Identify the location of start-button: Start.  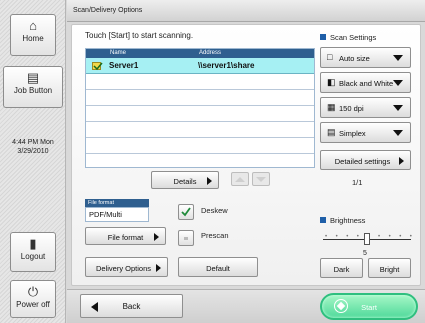
(369, 306).